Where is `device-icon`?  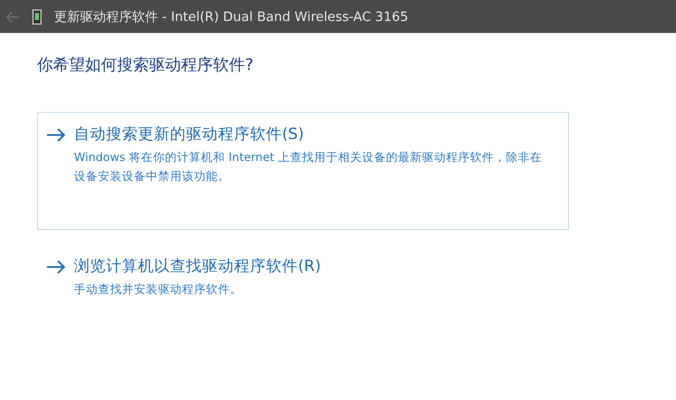 device-icon is located at coordinates (37, 16).